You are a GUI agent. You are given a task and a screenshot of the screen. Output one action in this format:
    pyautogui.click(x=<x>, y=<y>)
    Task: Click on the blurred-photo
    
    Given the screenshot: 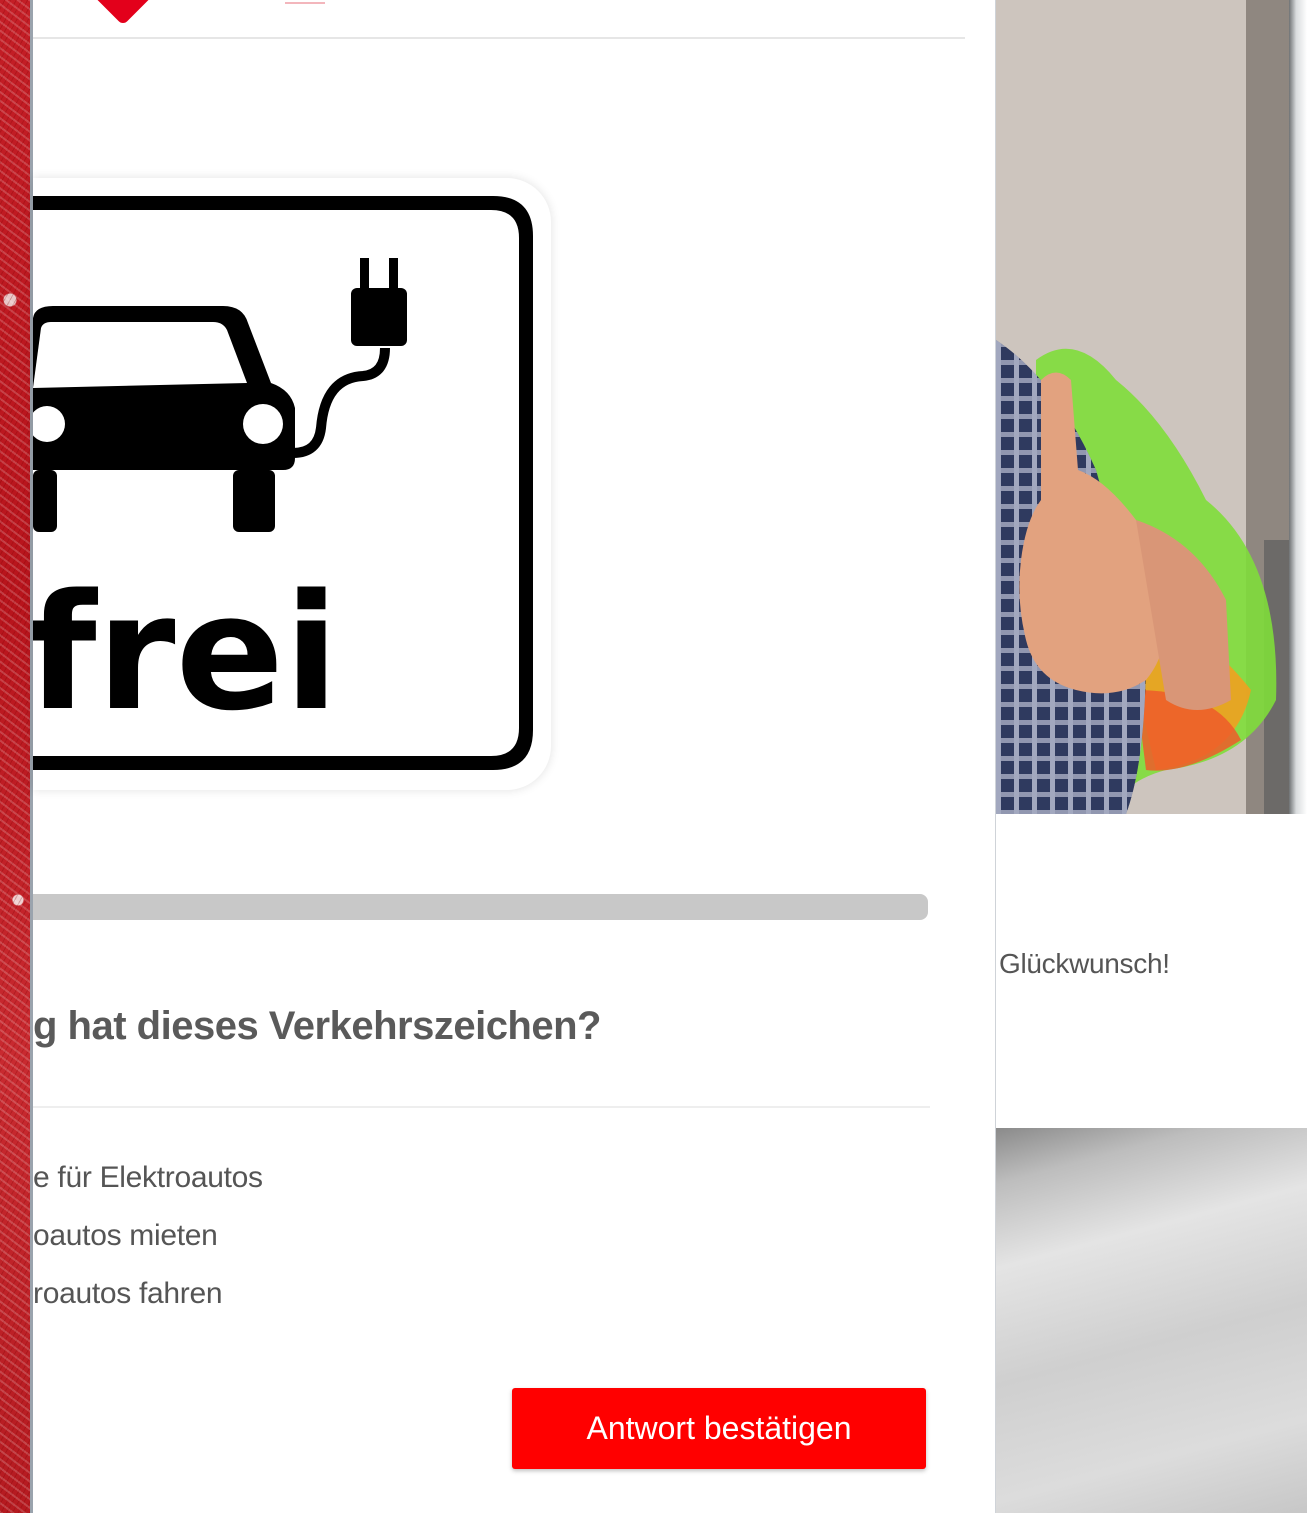 What is the action you would take?
    pyautogui.click(x=1151, y=1320)
    